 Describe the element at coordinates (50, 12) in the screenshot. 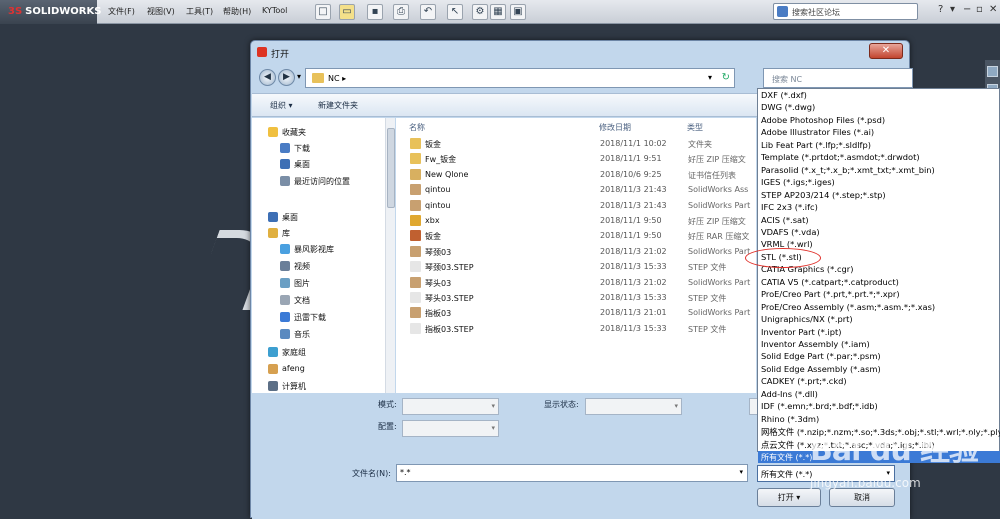

I see `solidworks-logo: 3S SOLIDWORKS` at that location.